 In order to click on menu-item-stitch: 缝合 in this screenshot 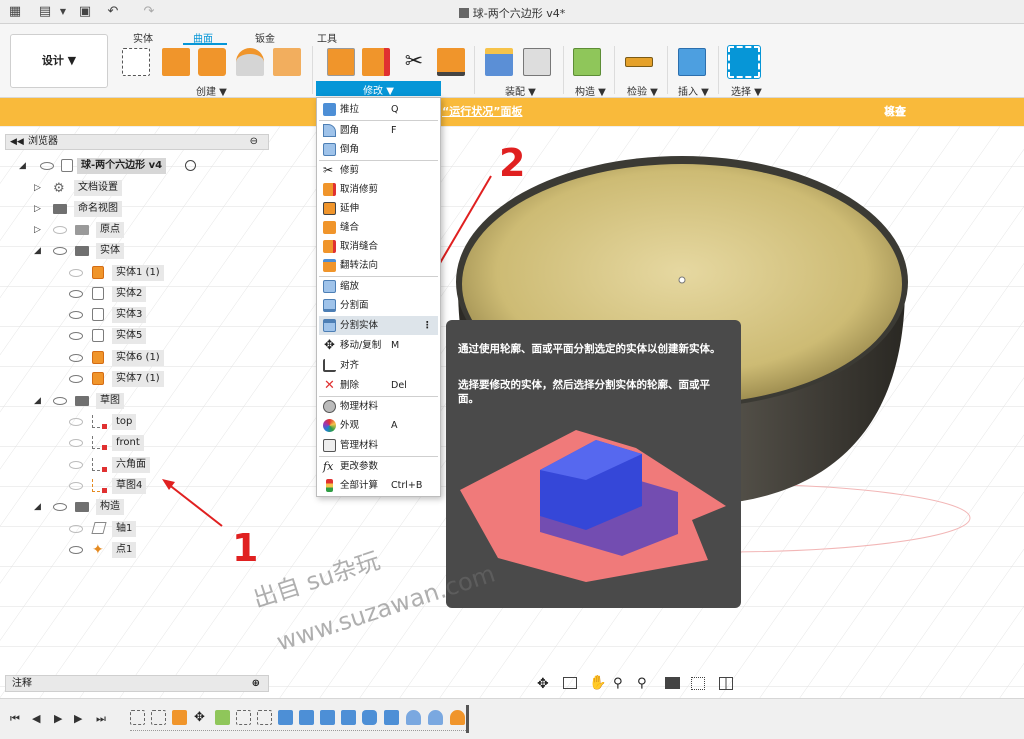, I will do `click(378, 227)`.